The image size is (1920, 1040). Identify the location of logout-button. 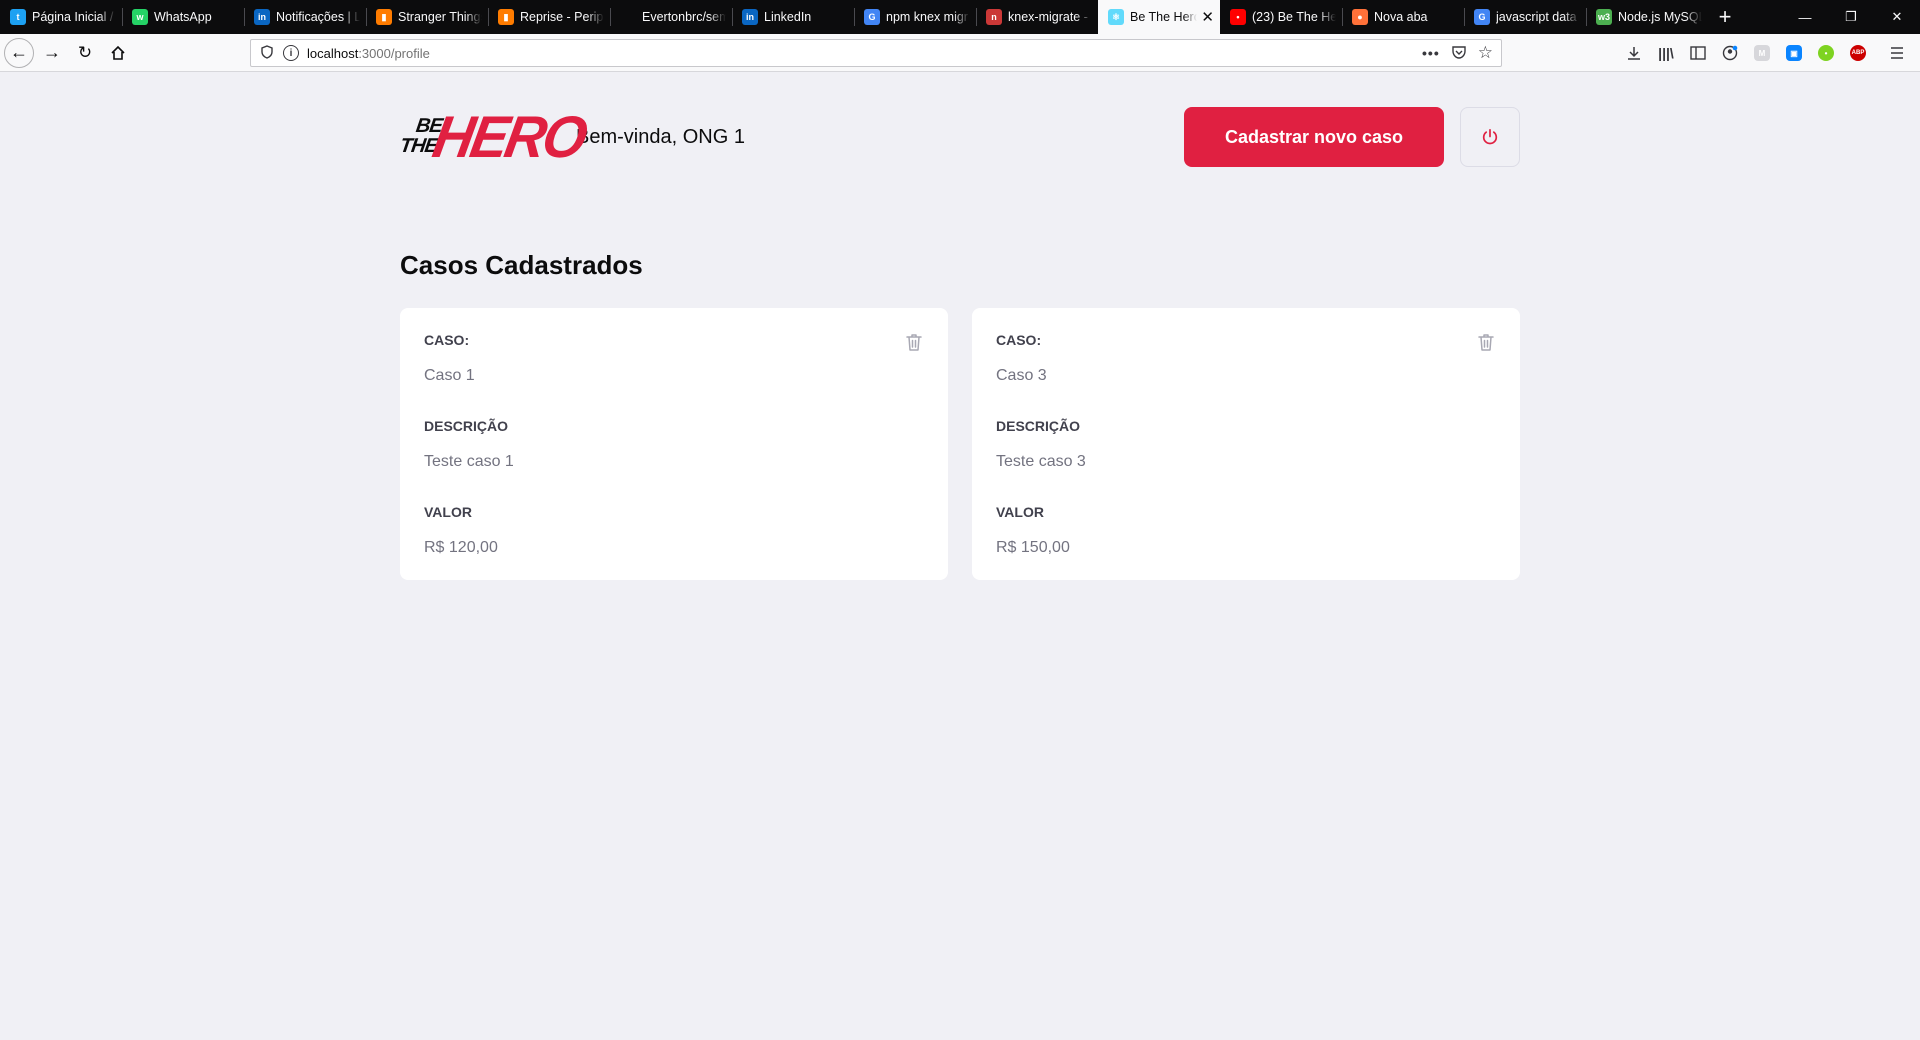
(1490, 137).